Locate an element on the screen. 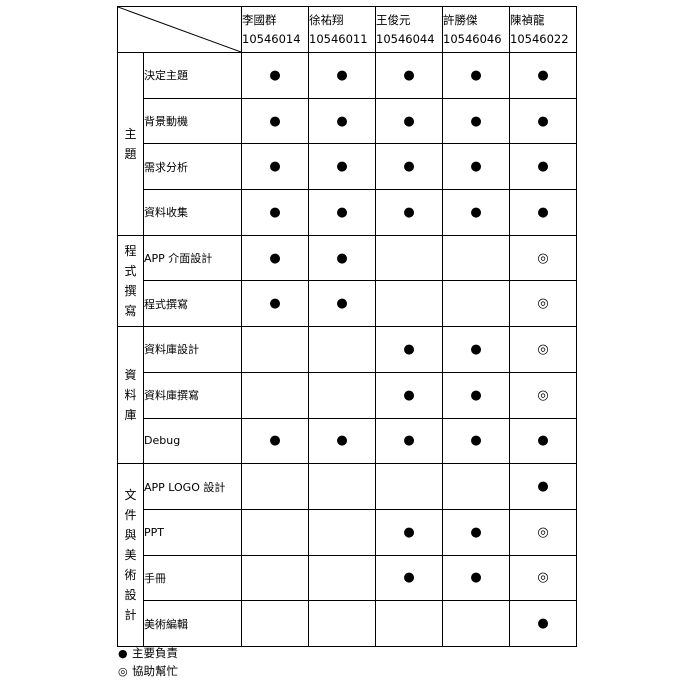  member-id: 10546046 is located at coordinates (472, 38).